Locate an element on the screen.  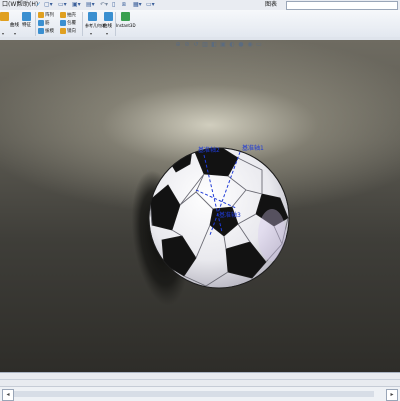
ribbon-label-pattern: 阵列 is located at coordinates (49, 15).